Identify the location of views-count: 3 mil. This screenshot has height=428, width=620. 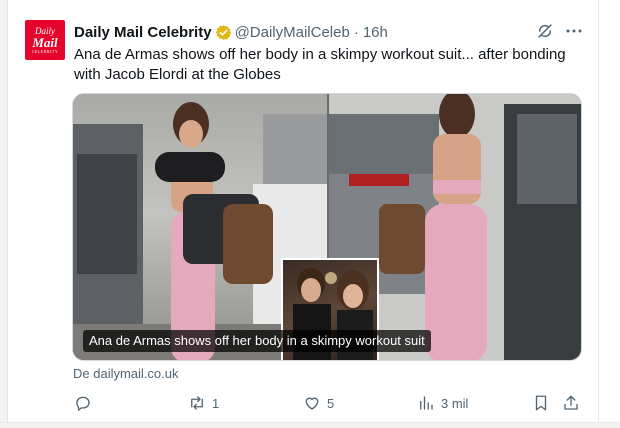
(455, 403).